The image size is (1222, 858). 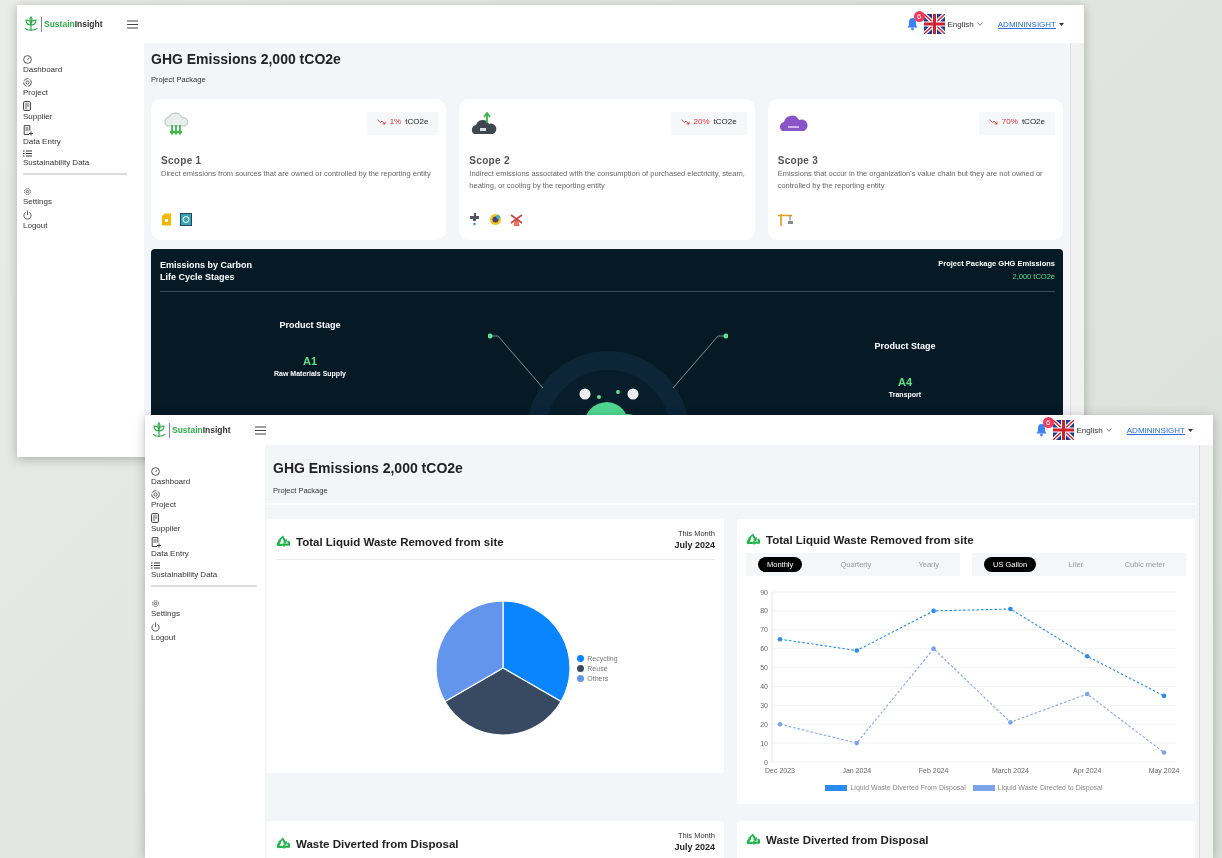 I want to click on scope-title: Scope 3, so click(x=798, y=160).